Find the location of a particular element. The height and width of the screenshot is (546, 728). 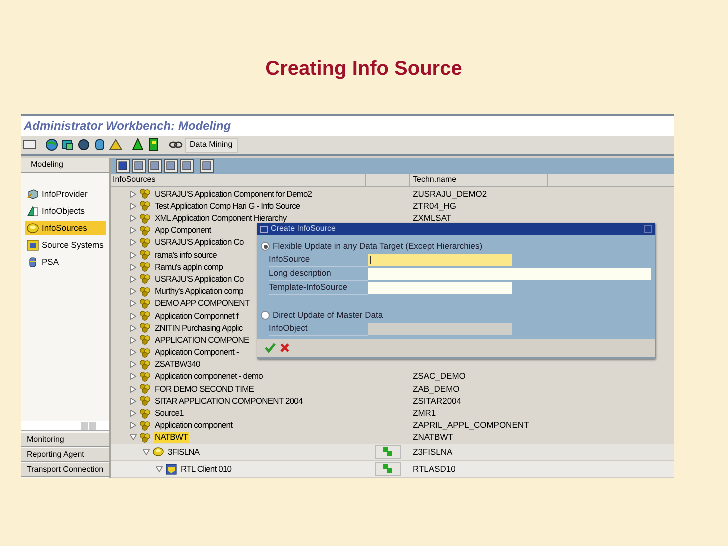

sphere-icon is located at coordinates (84, 145).